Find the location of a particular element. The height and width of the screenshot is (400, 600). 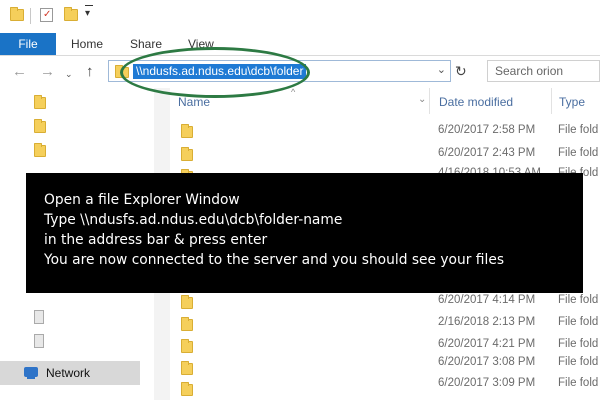

tab-home: Home is located at coordinates (87, 44).